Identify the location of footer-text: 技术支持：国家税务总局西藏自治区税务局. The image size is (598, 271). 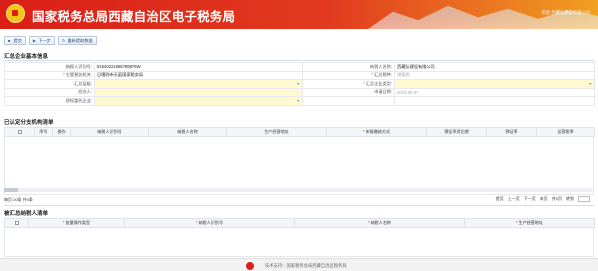
(306, 265).